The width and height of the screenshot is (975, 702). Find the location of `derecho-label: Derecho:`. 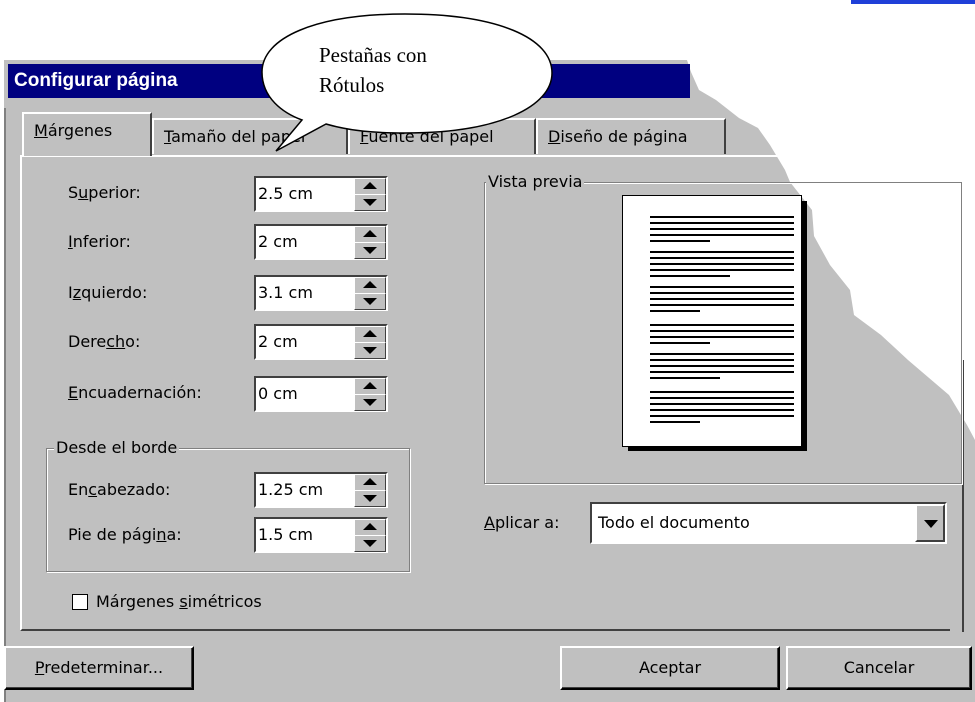

derecho-label: Derecho: is located at coordinates (104, 341).